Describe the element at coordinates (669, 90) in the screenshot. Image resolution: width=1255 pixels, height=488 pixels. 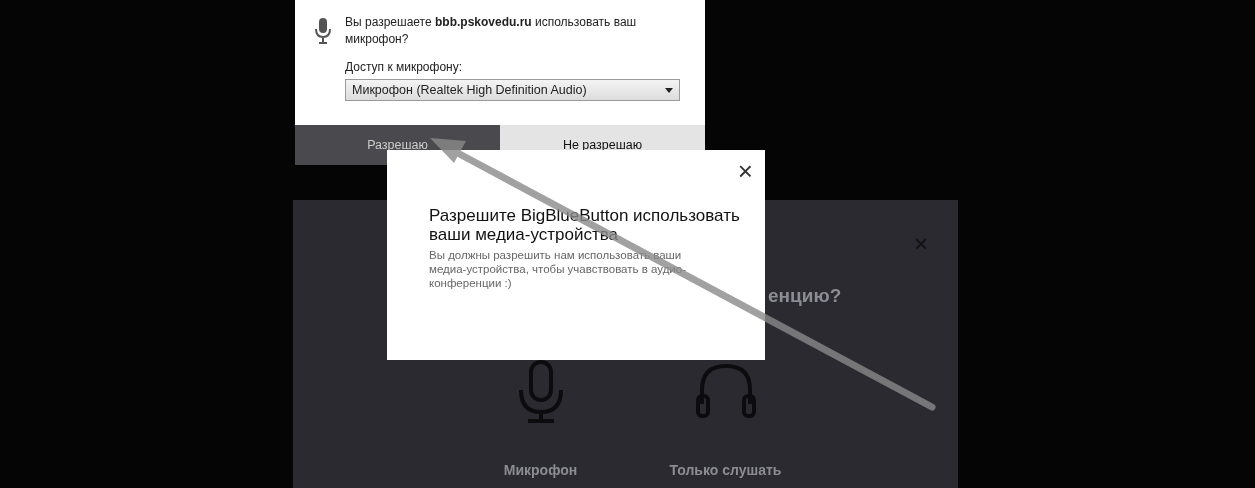
I see `dropdown-arrow-icon` at that location.